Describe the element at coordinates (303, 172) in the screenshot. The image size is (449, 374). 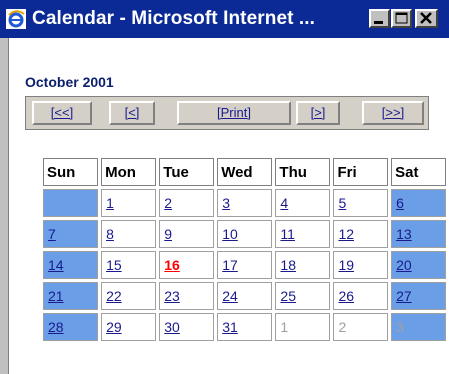
I see `day-header: Thu` at that location.